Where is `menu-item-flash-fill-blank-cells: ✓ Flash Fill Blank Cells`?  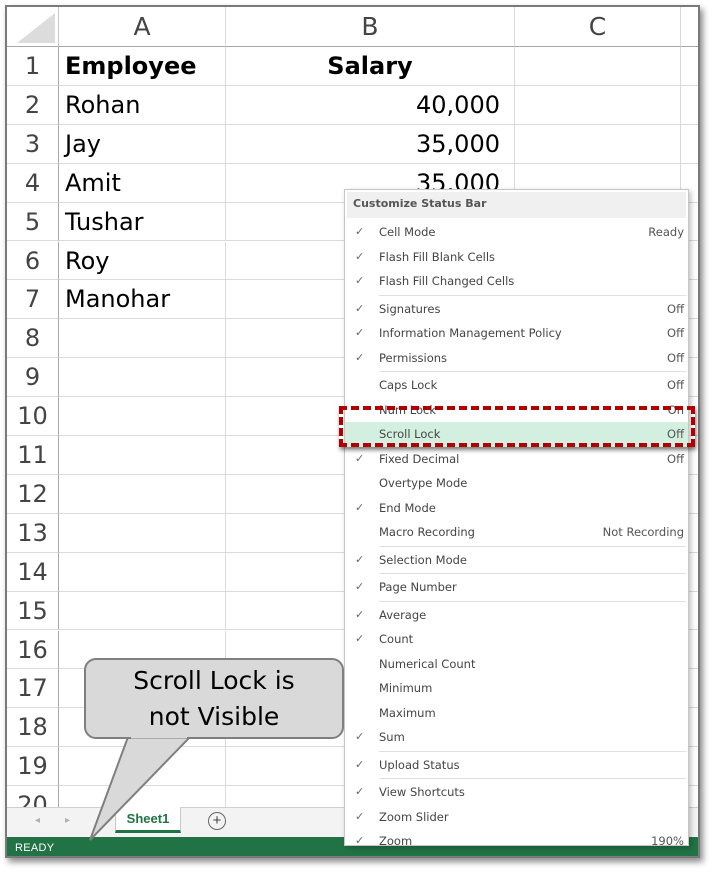 menu-item-flash-fill-blank-cells: ✓ Flash Fill Blank Cells is located at coordinates (516, 257).